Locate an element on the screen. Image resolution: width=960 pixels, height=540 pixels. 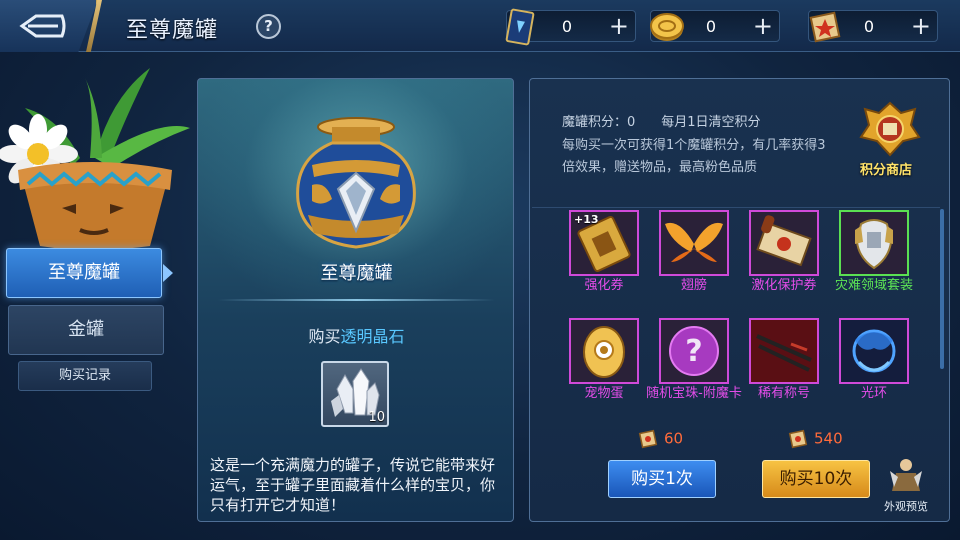
back-arrow-icon is located at coordinates (42, 26).